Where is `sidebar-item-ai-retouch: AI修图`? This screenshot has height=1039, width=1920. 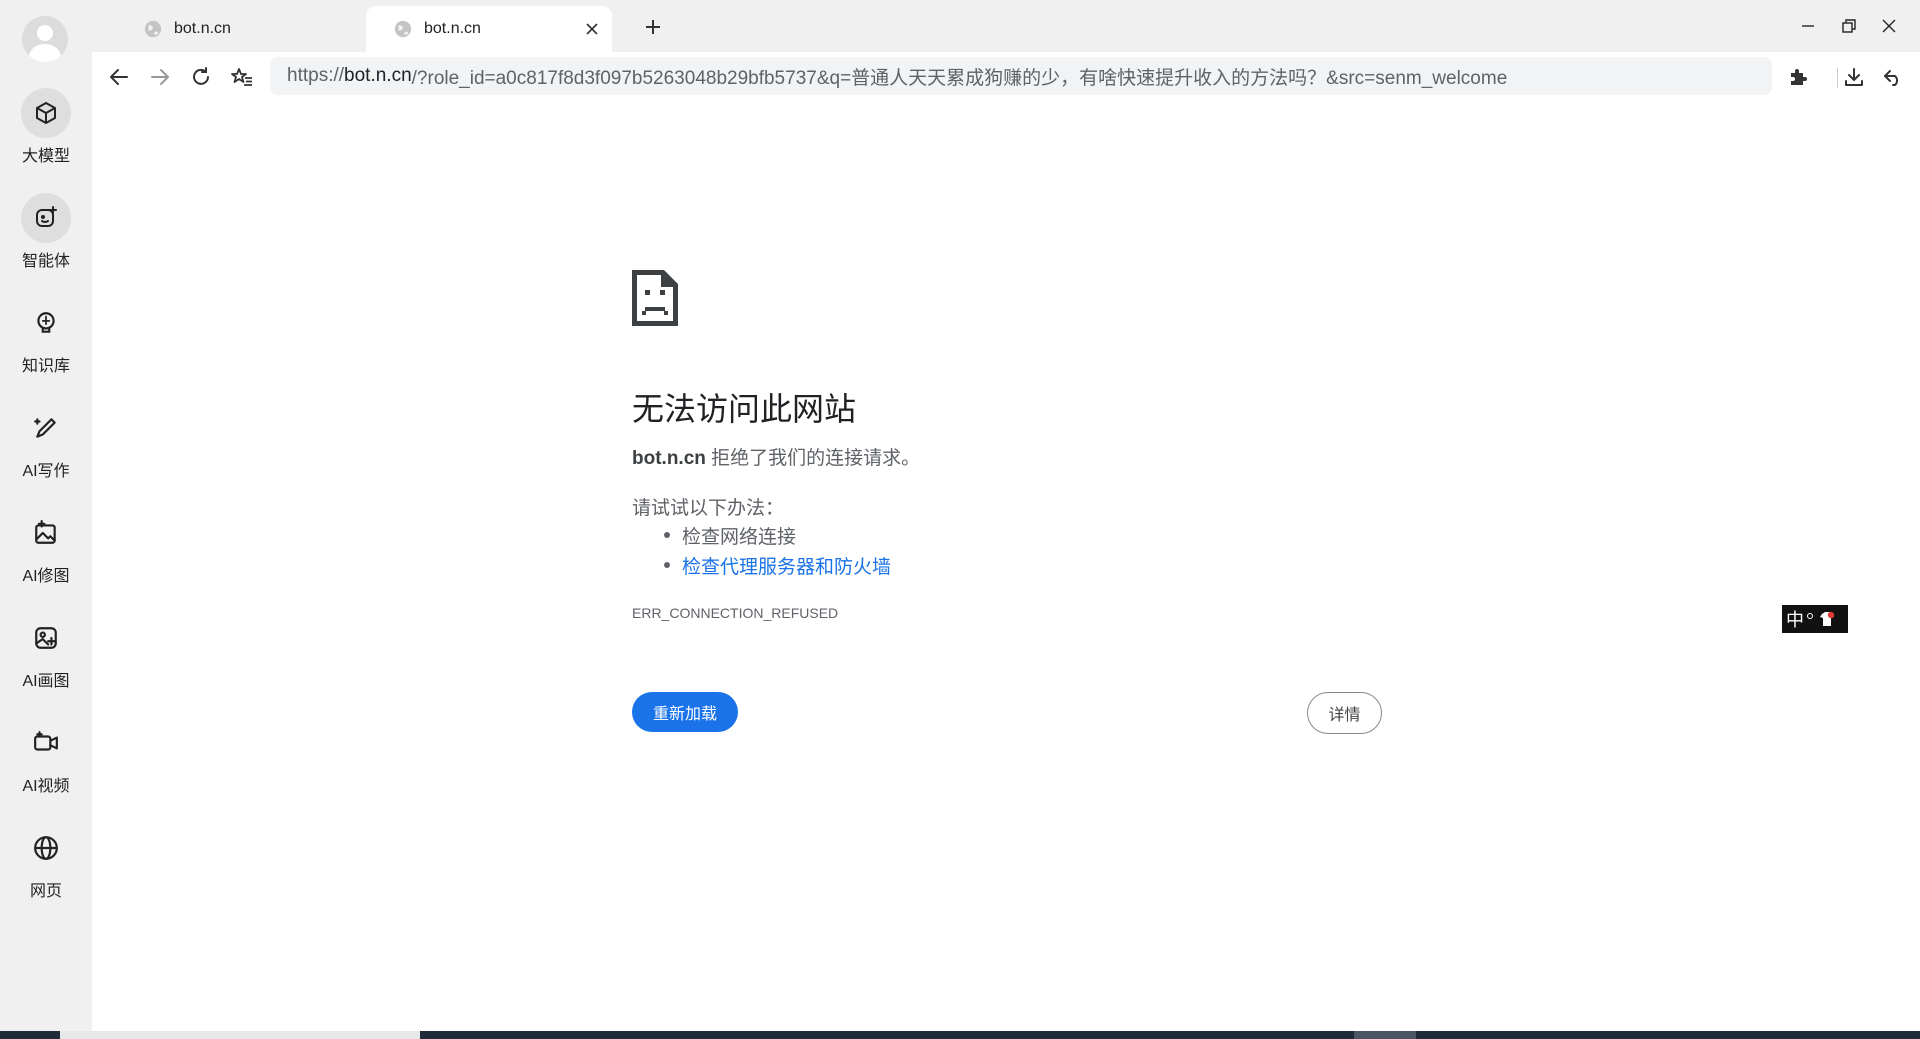
sidebar-item-ai-retouch: AI修图 is located at coordinates (46, 552).